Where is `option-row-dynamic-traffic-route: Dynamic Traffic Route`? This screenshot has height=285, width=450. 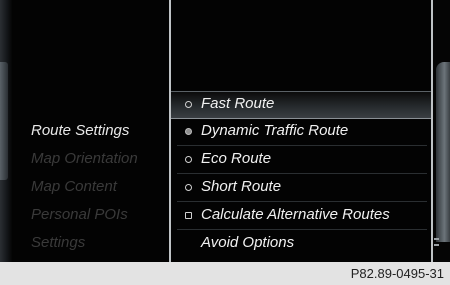
option-row-dynamic-traffic-route: Dynamic Traffic Route is located at coordinates (301, 132).